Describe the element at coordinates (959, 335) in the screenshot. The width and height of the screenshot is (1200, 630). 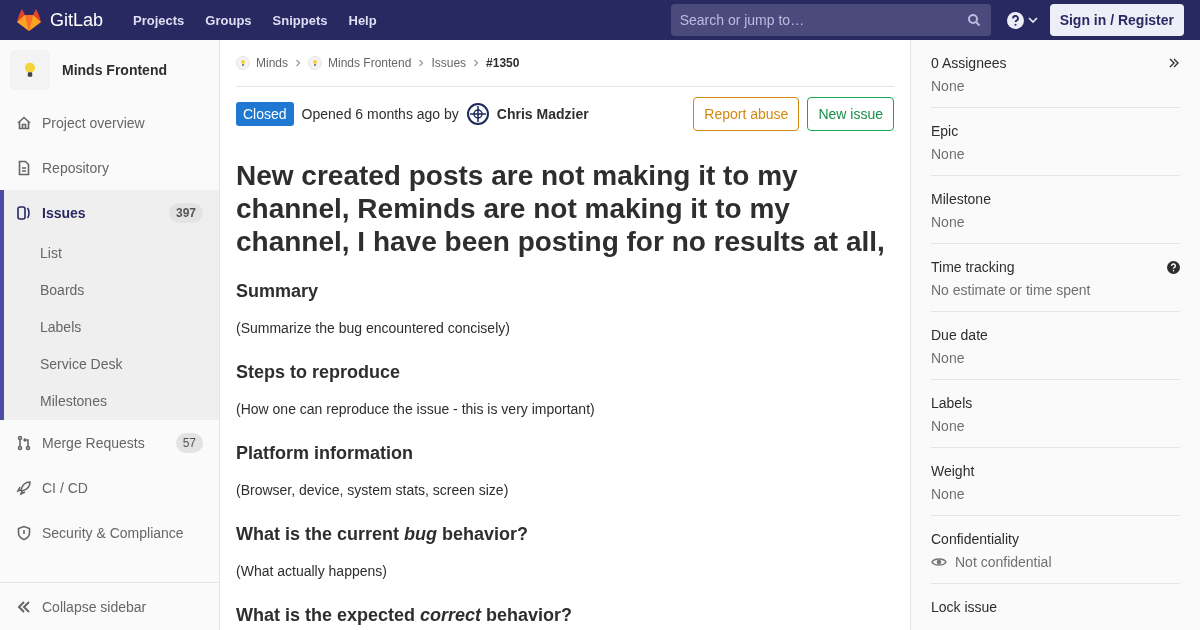
I see `detail-label: Due date` at that location.